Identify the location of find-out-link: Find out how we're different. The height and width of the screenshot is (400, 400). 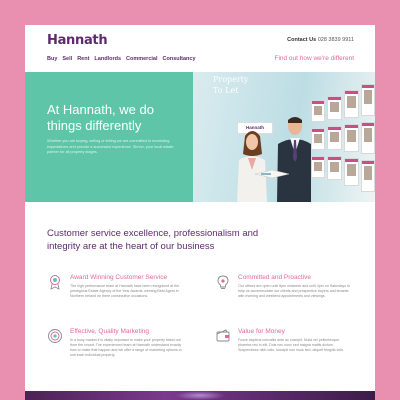
(314, 58).